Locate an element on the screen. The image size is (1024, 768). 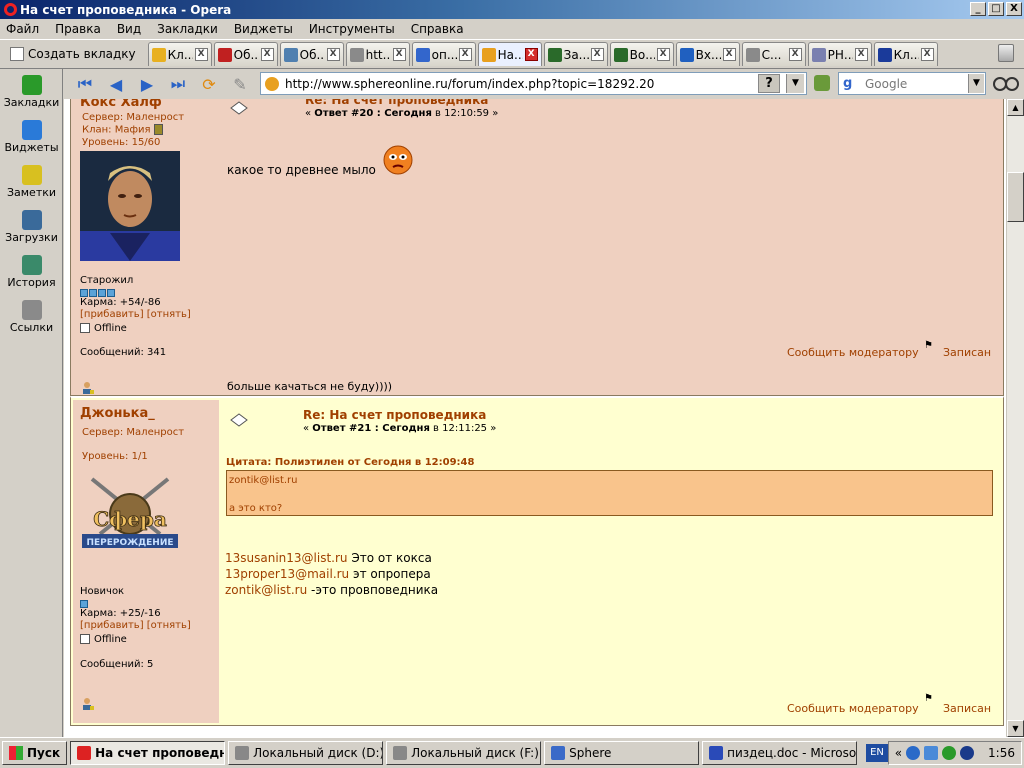
system-tray: « 1:56 is located at coordinates (954, 753).